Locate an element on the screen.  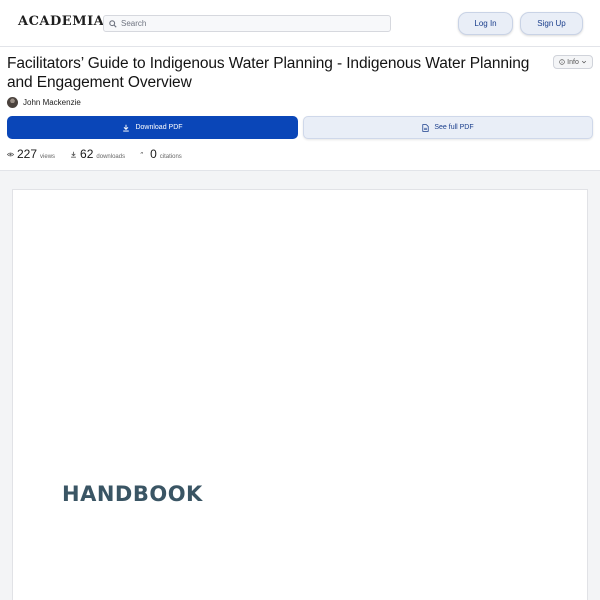
quote-icon: ” is located at coordinates (142, 154).